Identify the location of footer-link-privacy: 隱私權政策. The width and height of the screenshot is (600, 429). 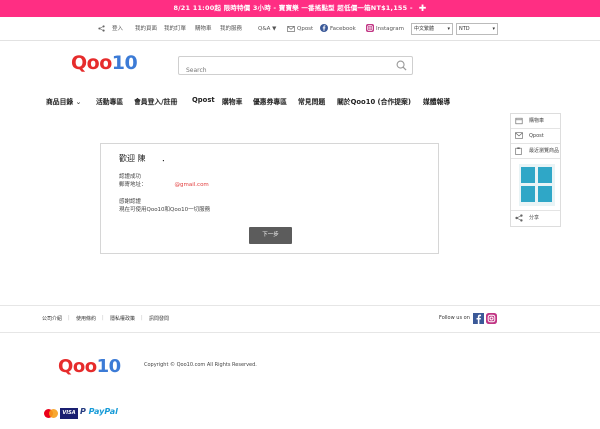
(122, 318).